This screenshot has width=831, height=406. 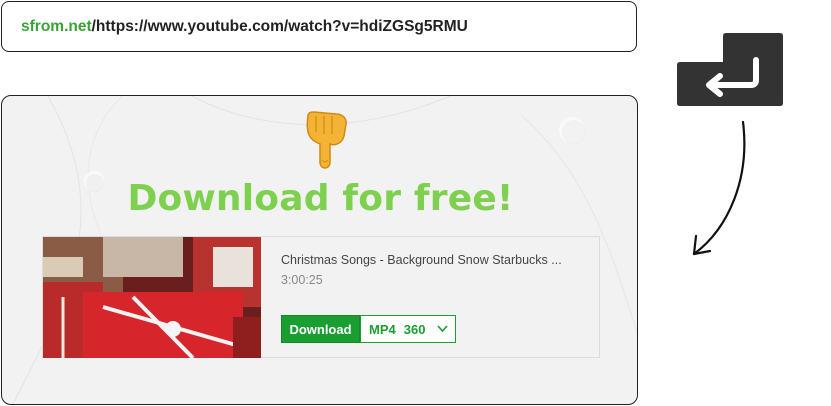 I want to click on headline: Download for free!, so click(x=320, y=198).